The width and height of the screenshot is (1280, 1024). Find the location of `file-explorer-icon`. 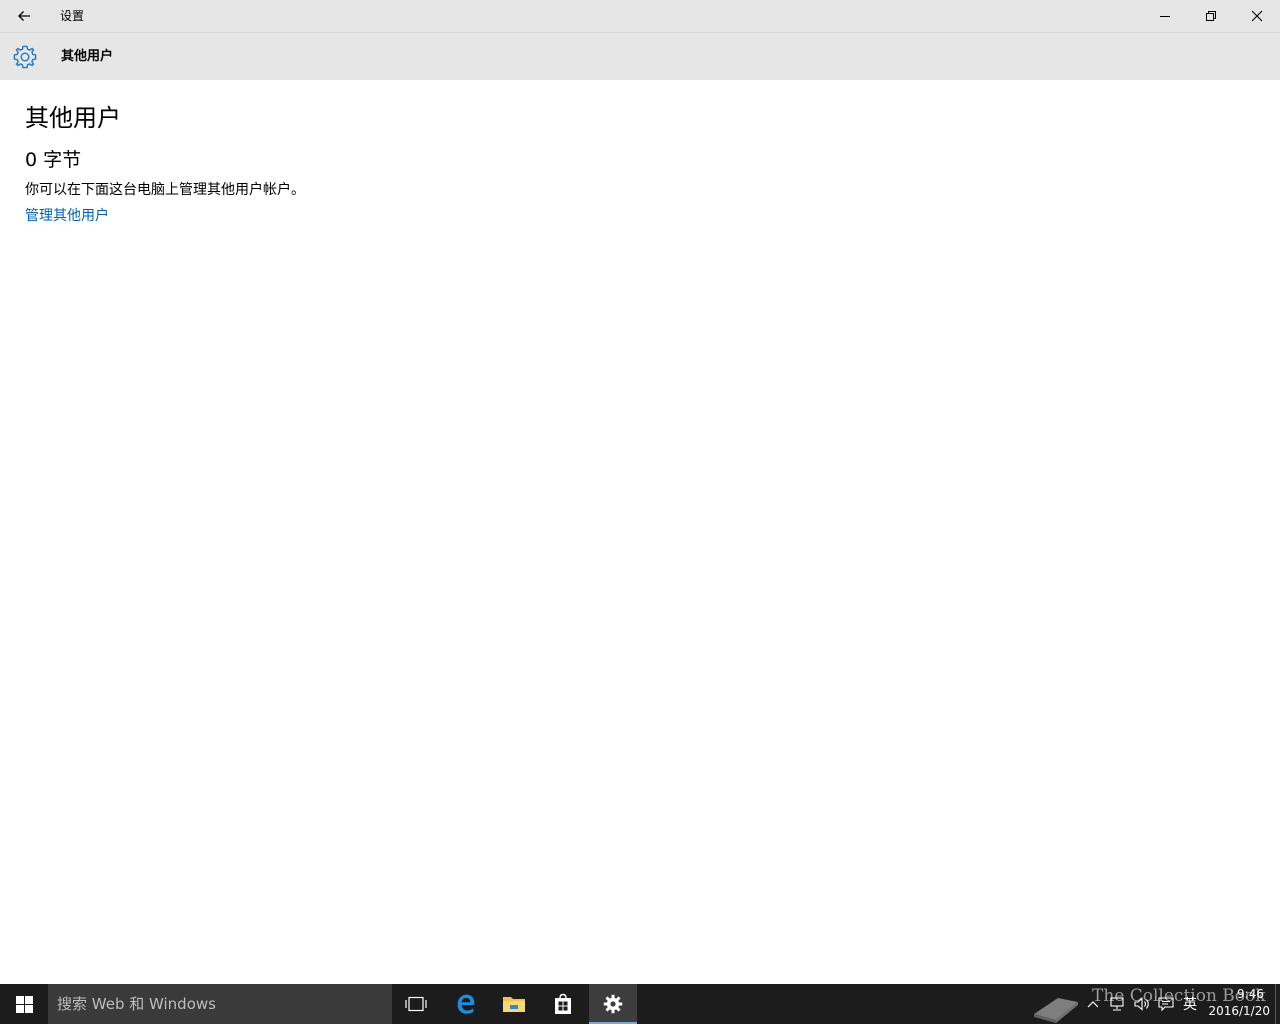

file-explorer-icon is located at coordinates (514, 1004).